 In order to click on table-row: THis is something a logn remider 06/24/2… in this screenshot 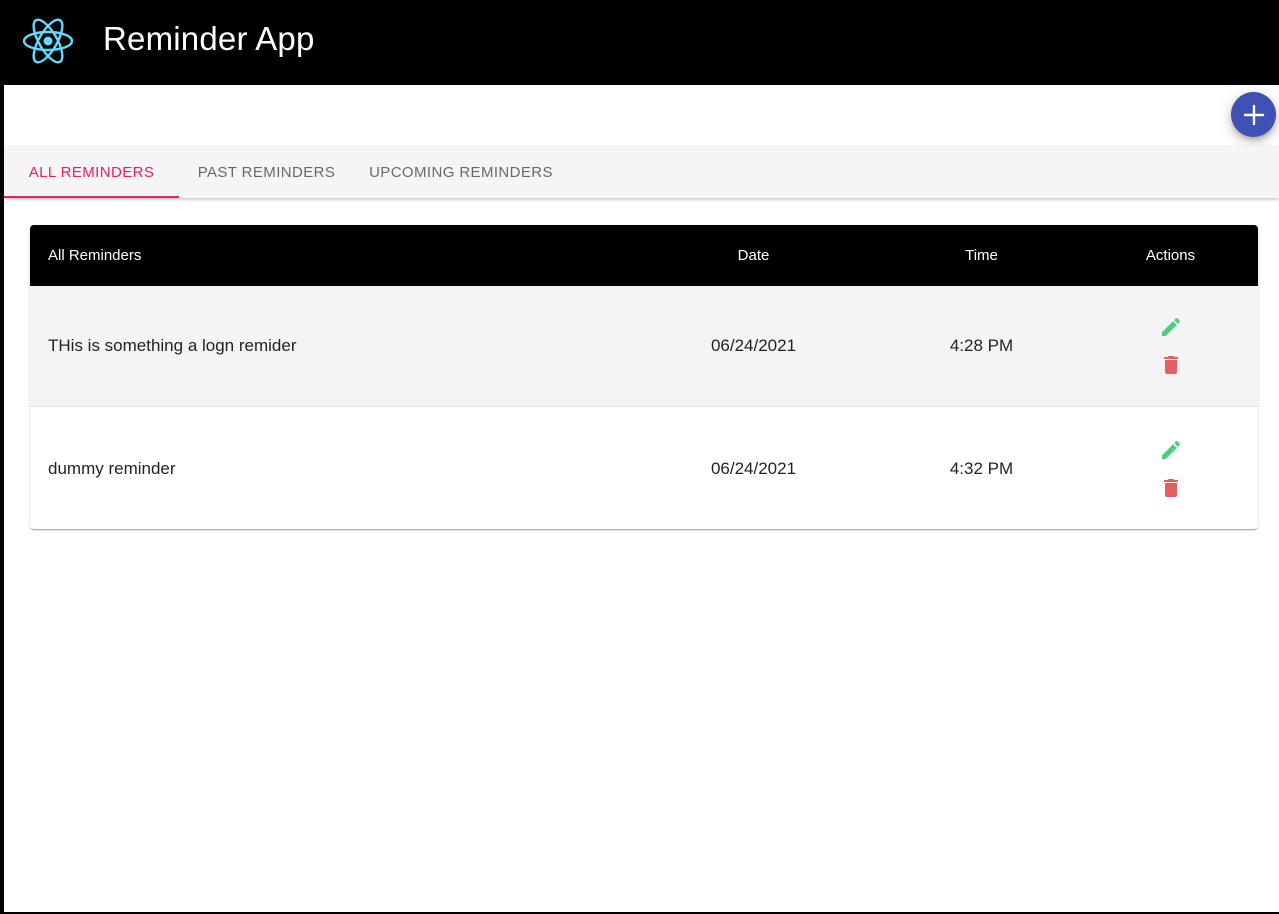, I will do `click(644, 346)`.